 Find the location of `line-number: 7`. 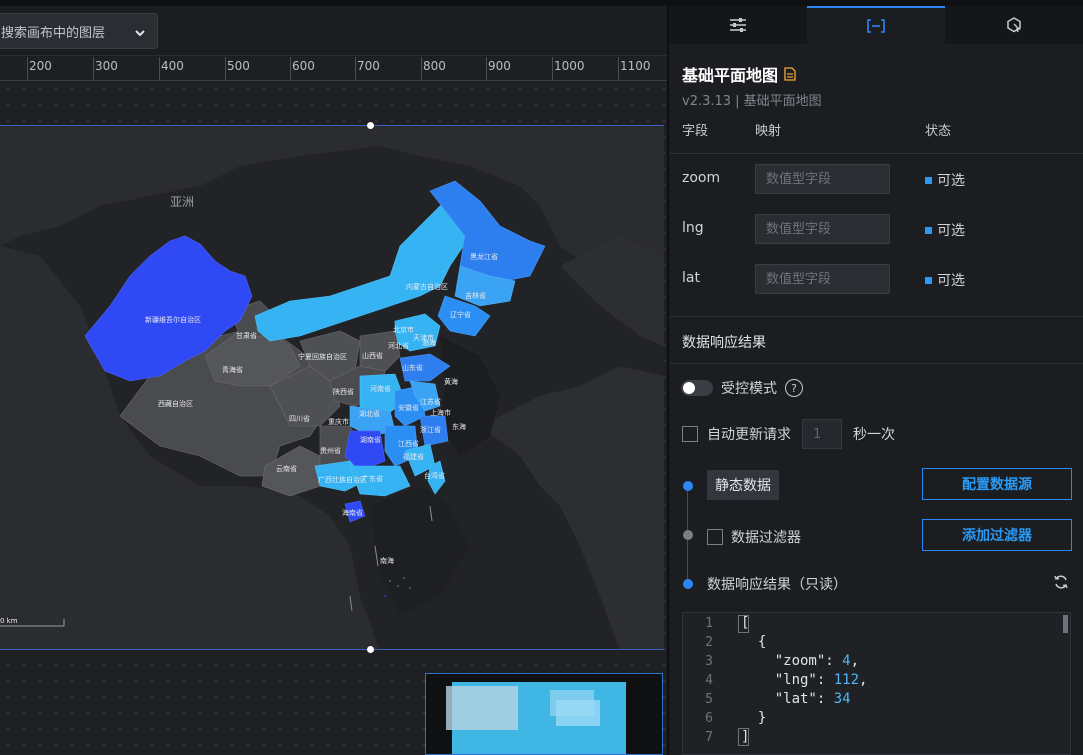

line-number: 7 is located at coordinates (709, 737).